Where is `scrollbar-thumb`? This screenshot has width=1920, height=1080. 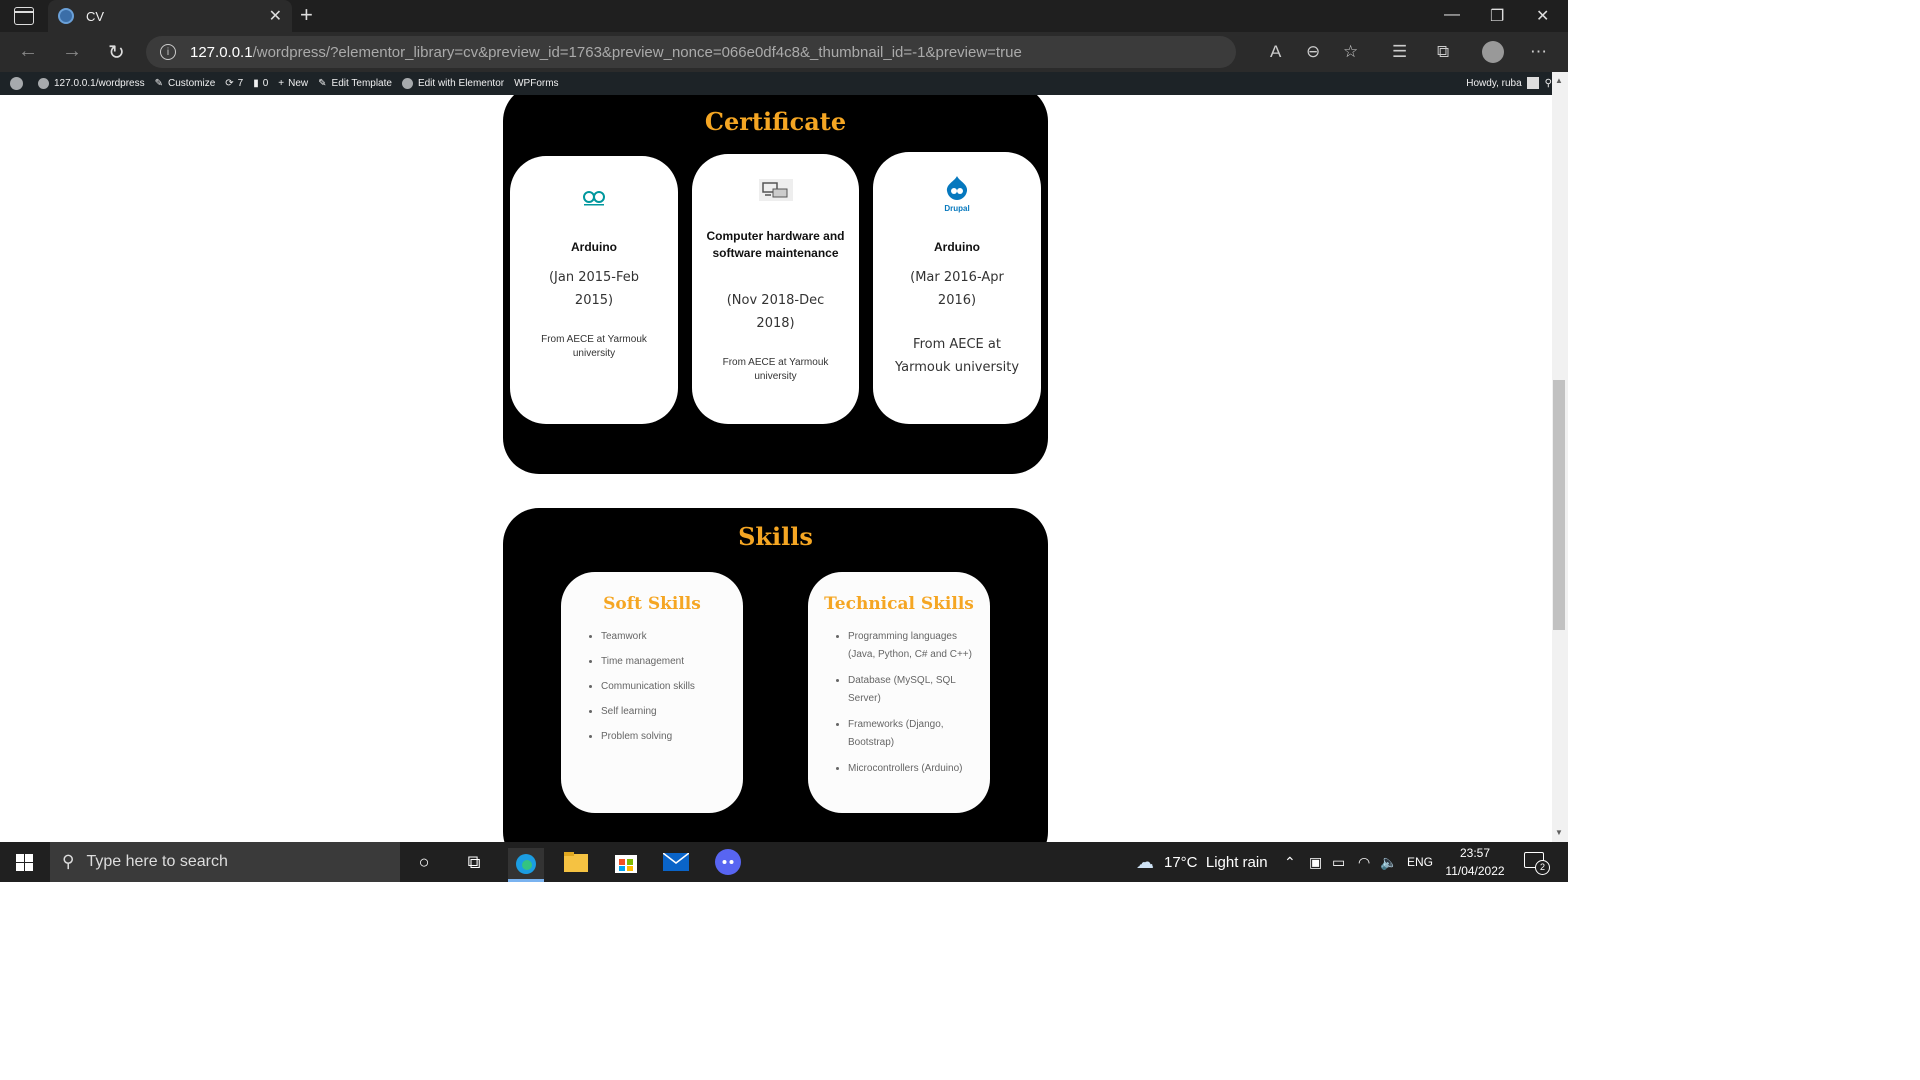 scrollbar-thumb is located at coordinates (1559, 505).